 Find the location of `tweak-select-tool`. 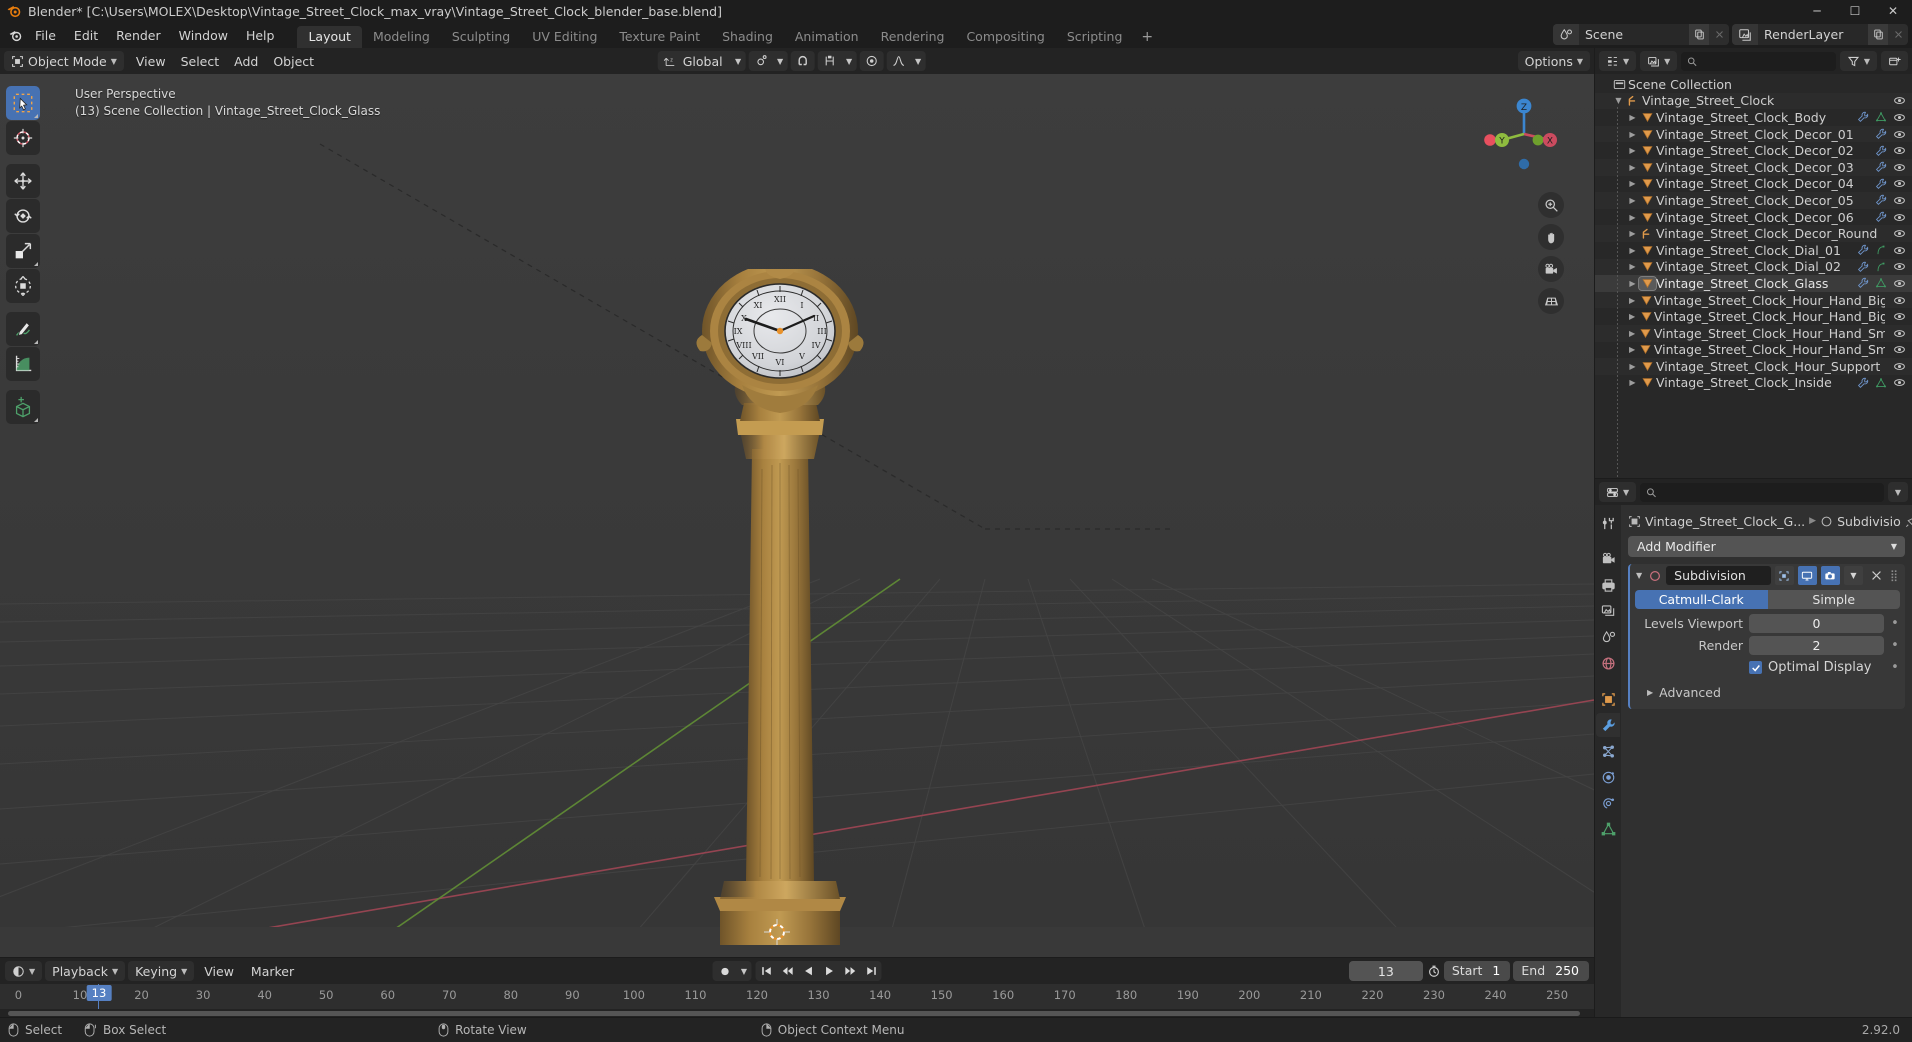

tweak-select-tool is located at coordinates (23, 103).